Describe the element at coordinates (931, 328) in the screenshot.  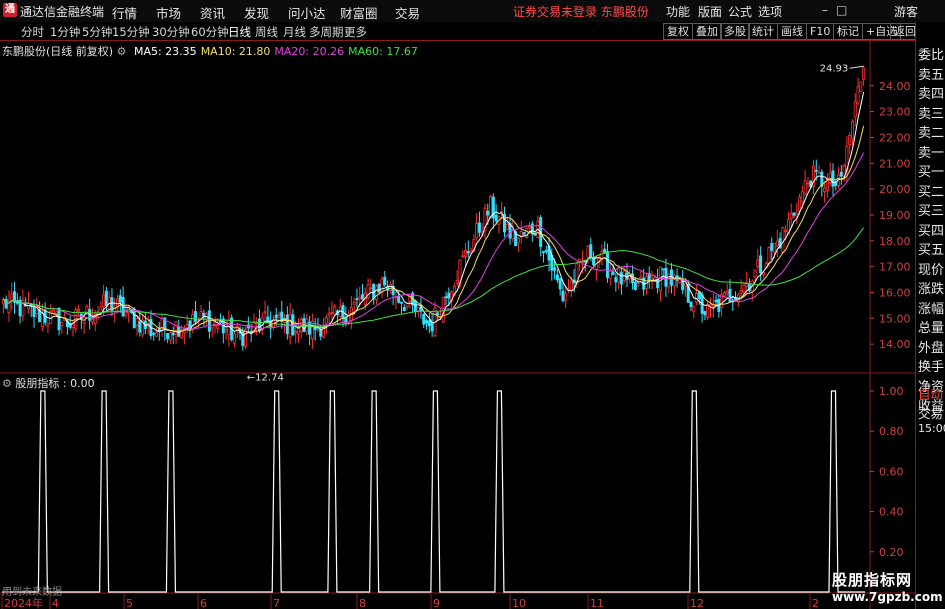
I see `side-label-14: 总量` at that location.